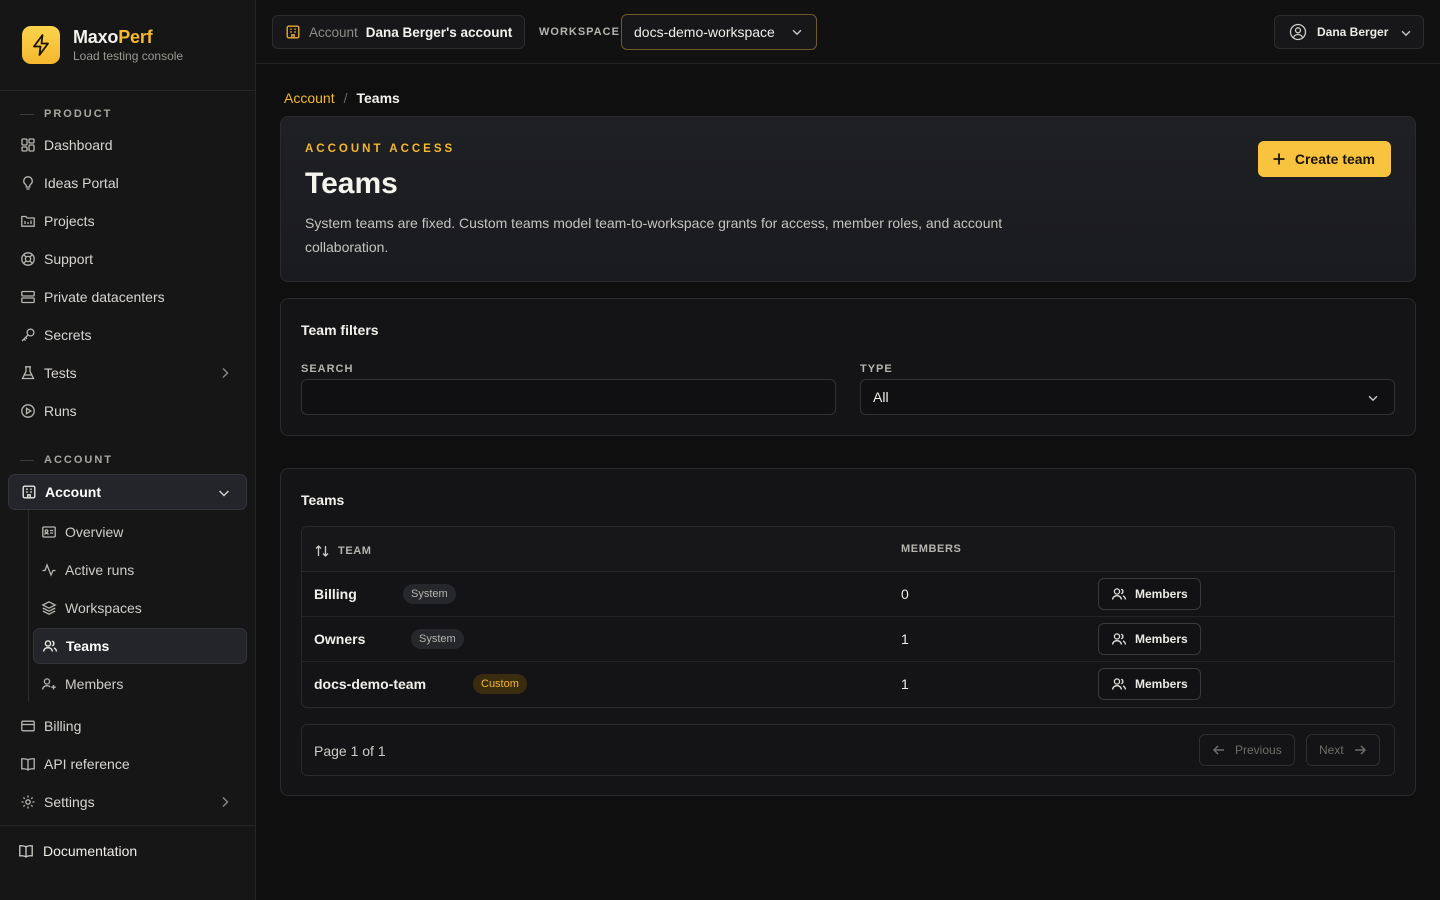 This screenshot has height=900, width=1440. What do you see at coordinates (104, 297) in the screenshot?
I see `sidebar-item-label: Private datacenters` at bounding box center [104, 297].